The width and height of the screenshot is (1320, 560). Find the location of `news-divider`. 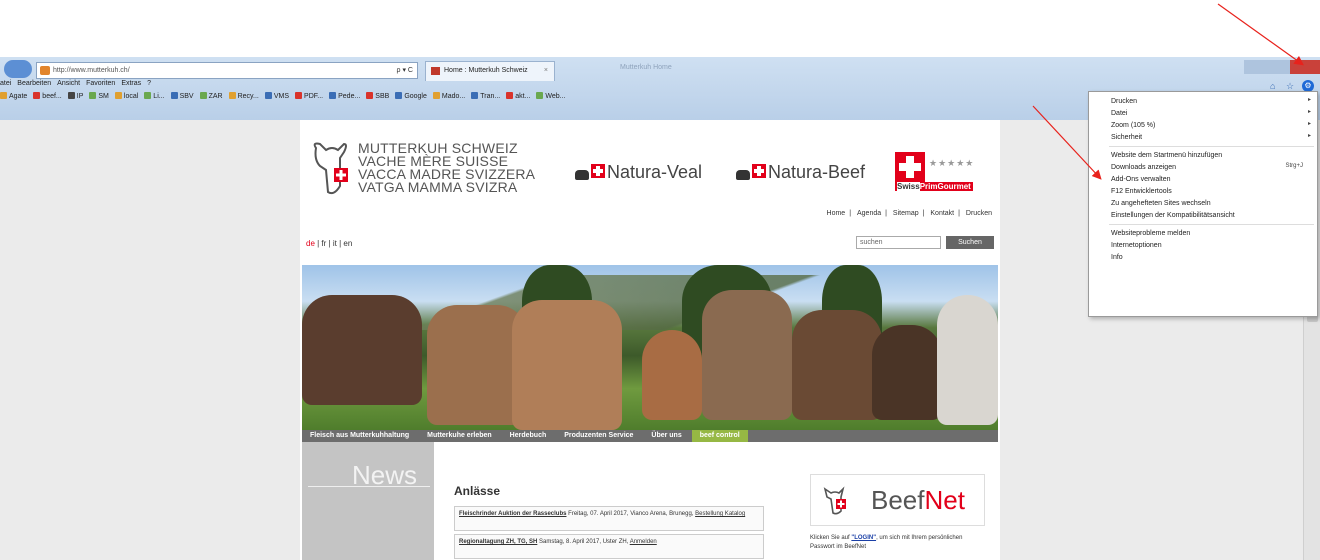

news-divider is located at coordinates (369, 486).